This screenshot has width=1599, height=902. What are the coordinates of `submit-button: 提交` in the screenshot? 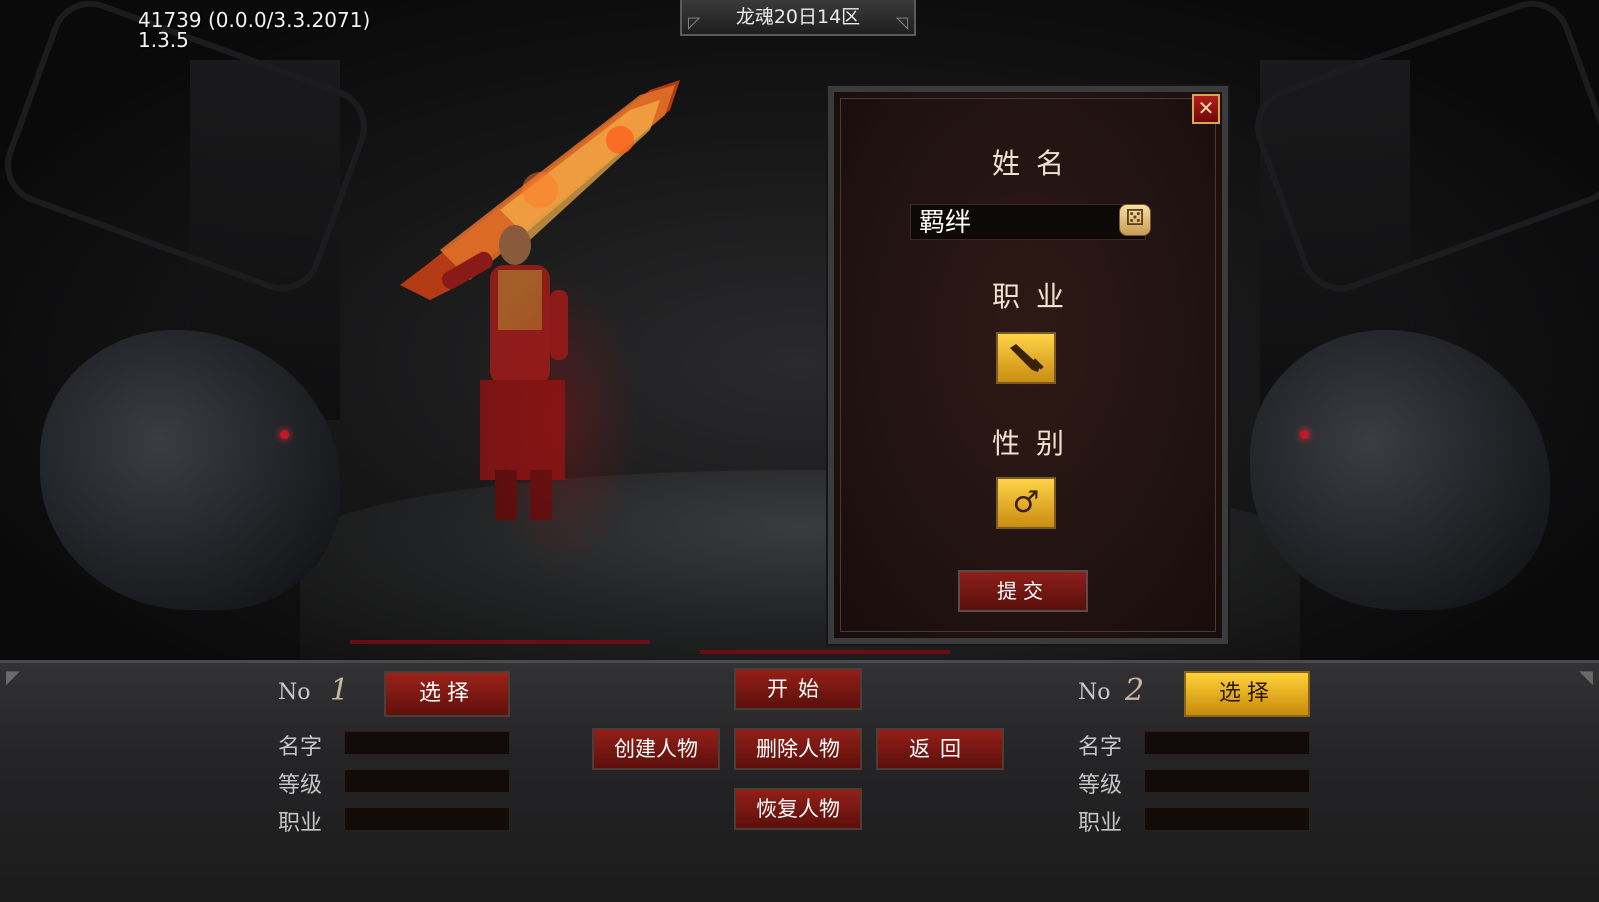 It's located at (1023, 591).